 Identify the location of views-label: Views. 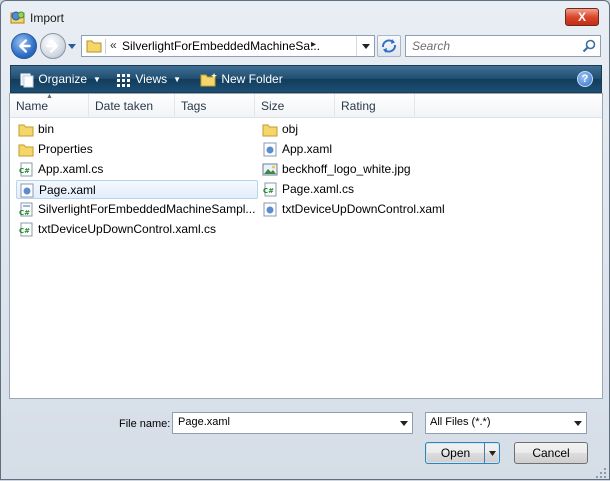
(151, 79).